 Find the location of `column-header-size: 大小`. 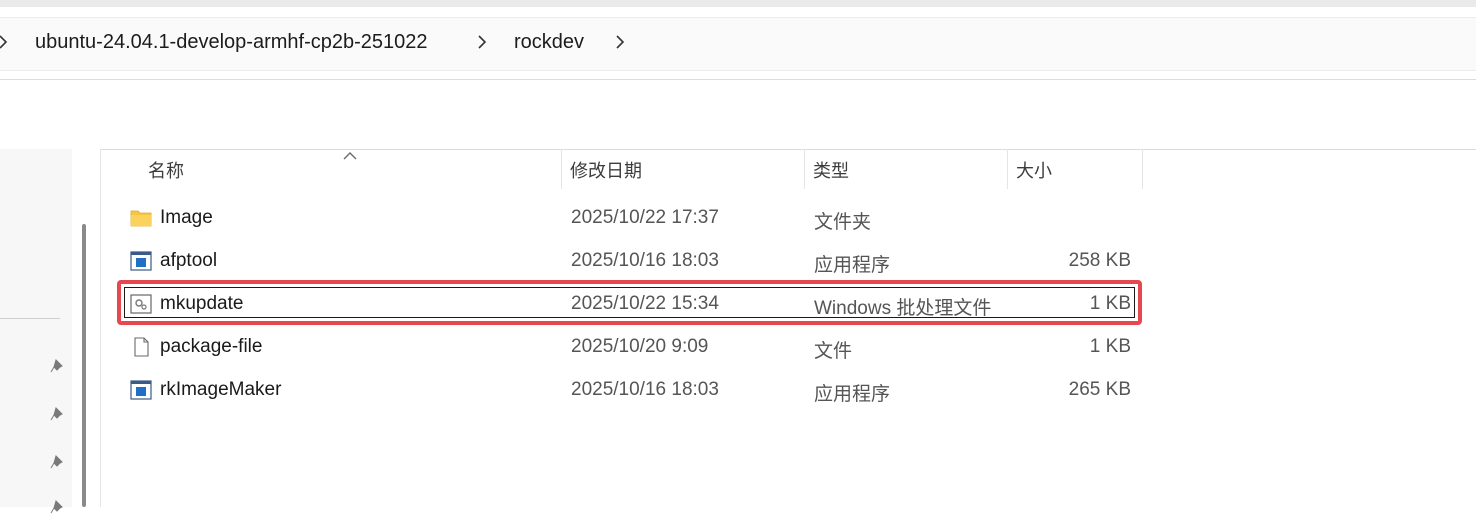

column-header-size: 大小 is located at coordinates (1075, 169).